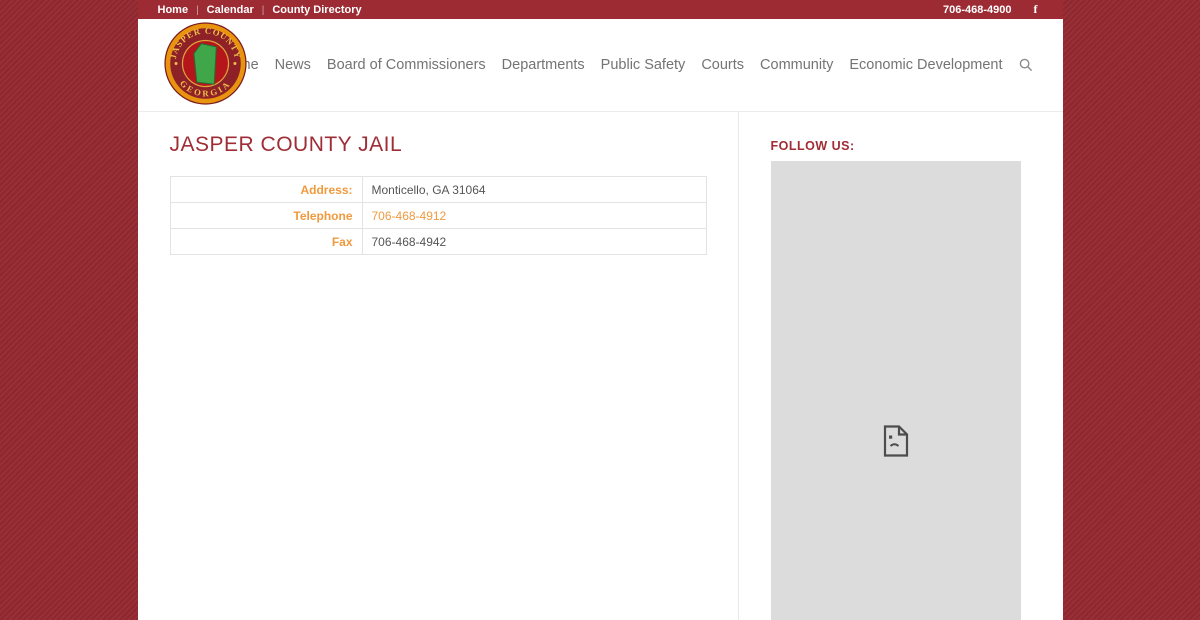 The width and height of the screenshot is (1200, 620). I want to click on nav-news: News, so click(293, 65).